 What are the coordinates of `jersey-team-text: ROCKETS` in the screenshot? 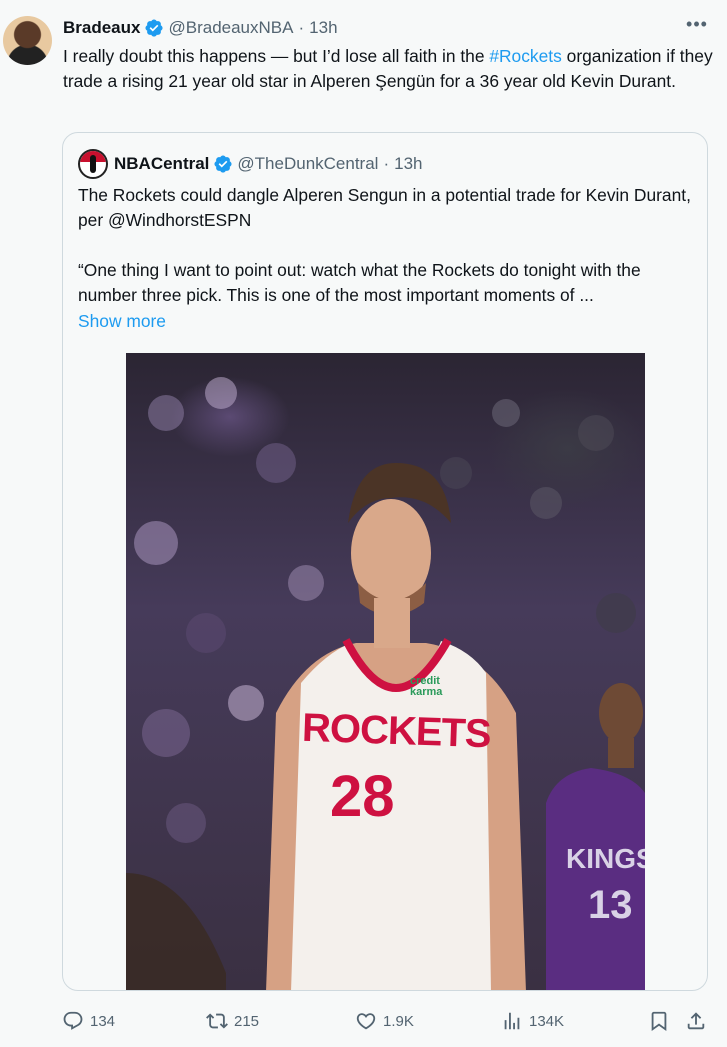 It's located at (396, 731).